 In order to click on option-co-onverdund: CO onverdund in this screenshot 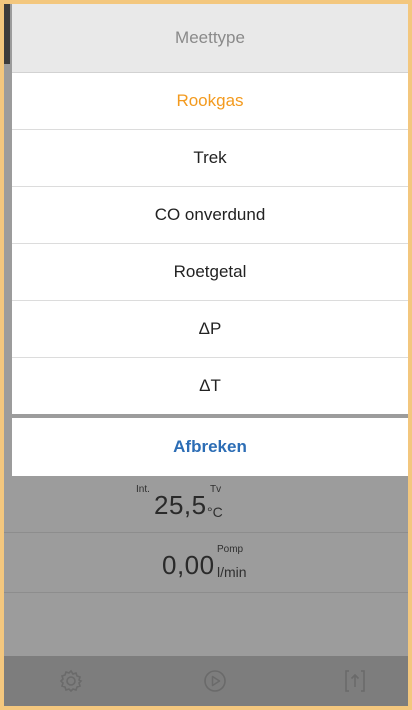, I will do `click(210, 215)`.